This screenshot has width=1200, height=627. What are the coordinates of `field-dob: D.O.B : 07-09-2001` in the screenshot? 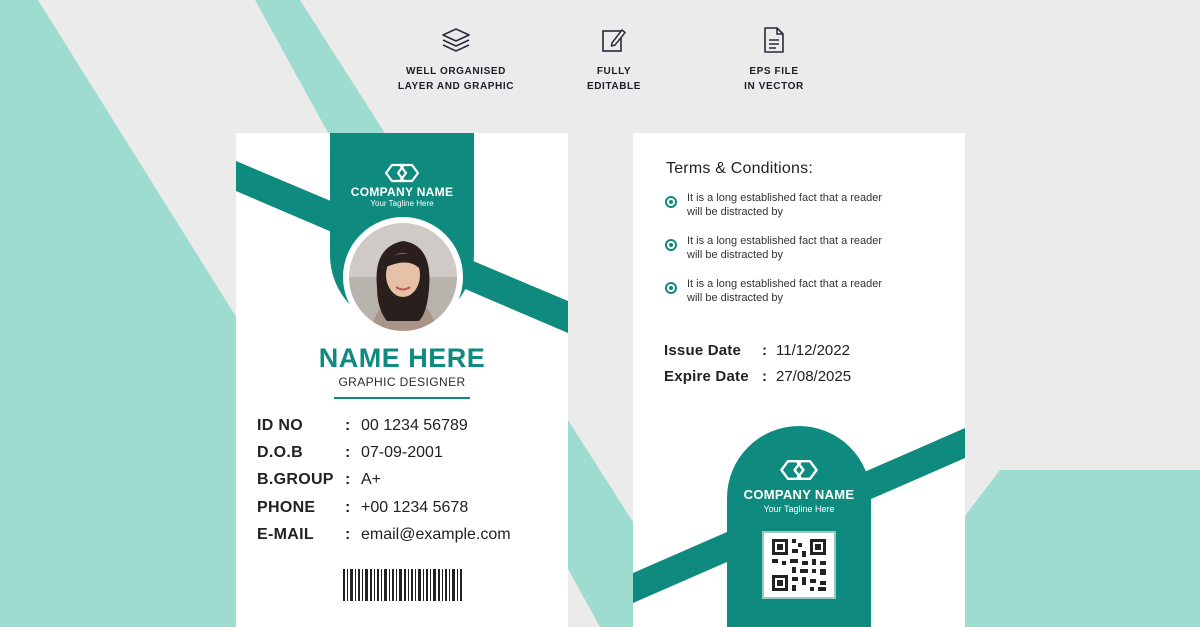 It's located at (407, 457).